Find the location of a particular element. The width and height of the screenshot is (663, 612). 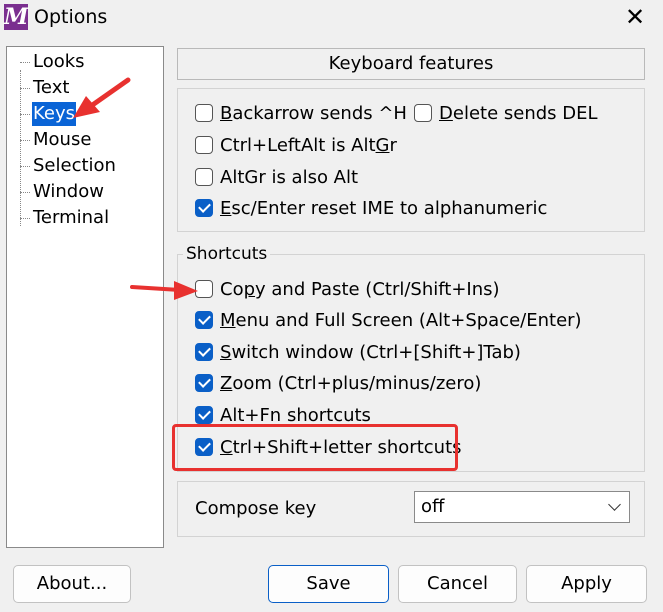

annotation-arrowhead-keys is located at coordinates (86, 107).